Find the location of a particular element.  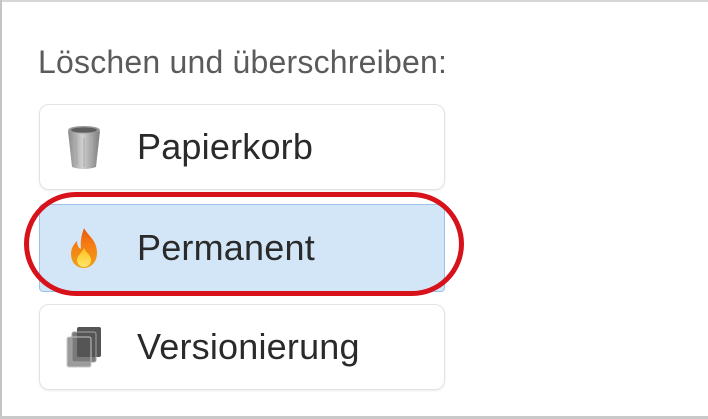

trash-can-icon is located at coordinates (84, 147).